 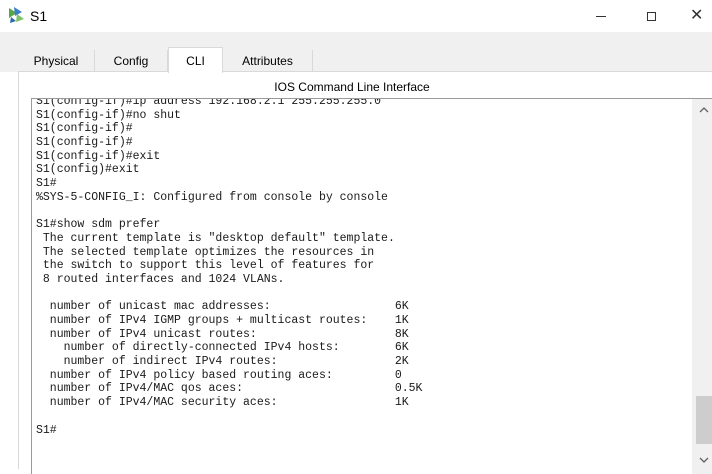 What do you see at coordinates (352, 87) in the screenshot?
I see `panel-title: IOS Command Line Interface` at bounding box center [352, 87].